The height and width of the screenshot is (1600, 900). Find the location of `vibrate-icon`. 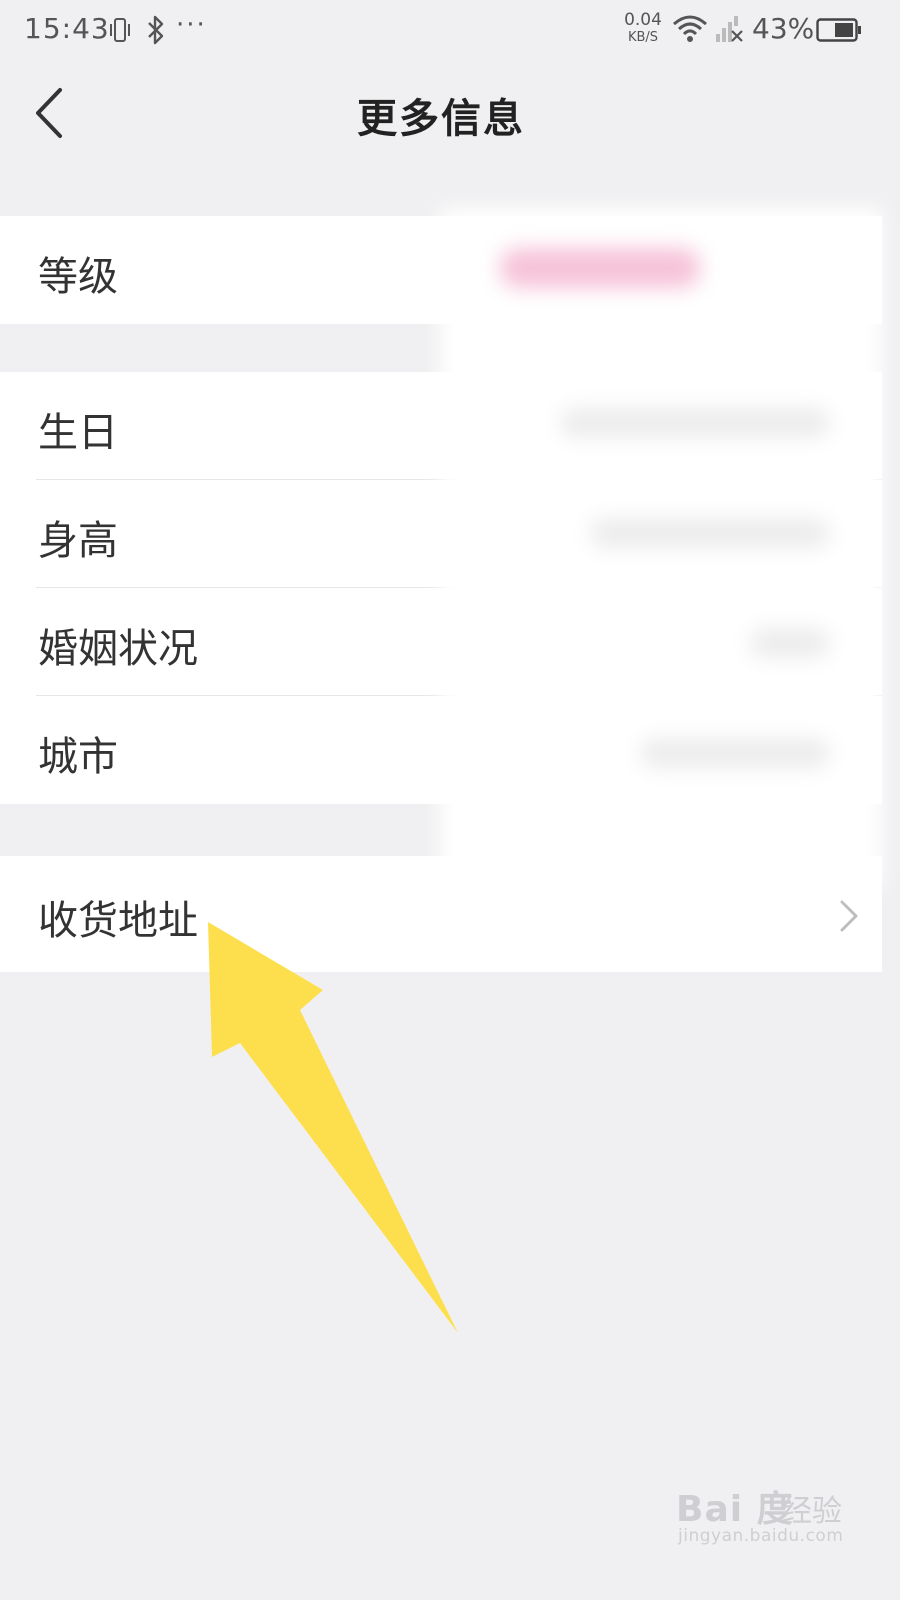

vibrate-icon is located at coordinates (120, 30).